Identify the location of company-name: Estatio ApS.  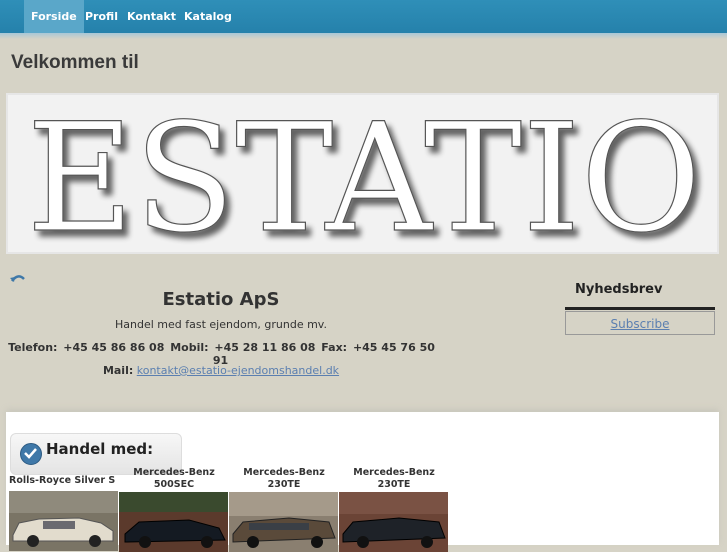
(221, 299).